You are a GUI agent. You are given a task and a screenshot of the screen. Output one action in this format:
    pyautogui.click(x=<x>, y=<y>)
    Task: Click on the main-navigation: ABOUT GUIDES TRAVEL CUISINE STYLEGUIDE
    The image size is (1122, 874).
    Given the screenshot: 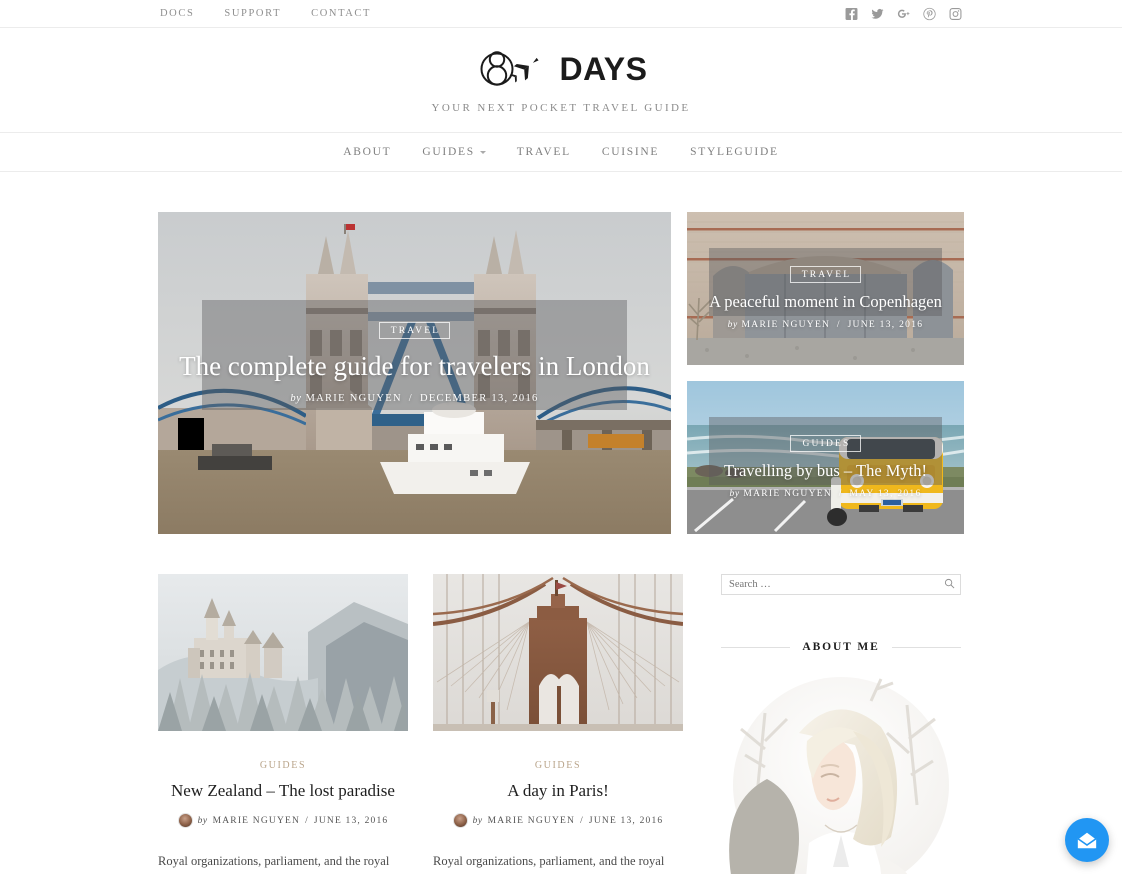 What is the action you would take?
    pyautogui.click(x=561, y=152)
    